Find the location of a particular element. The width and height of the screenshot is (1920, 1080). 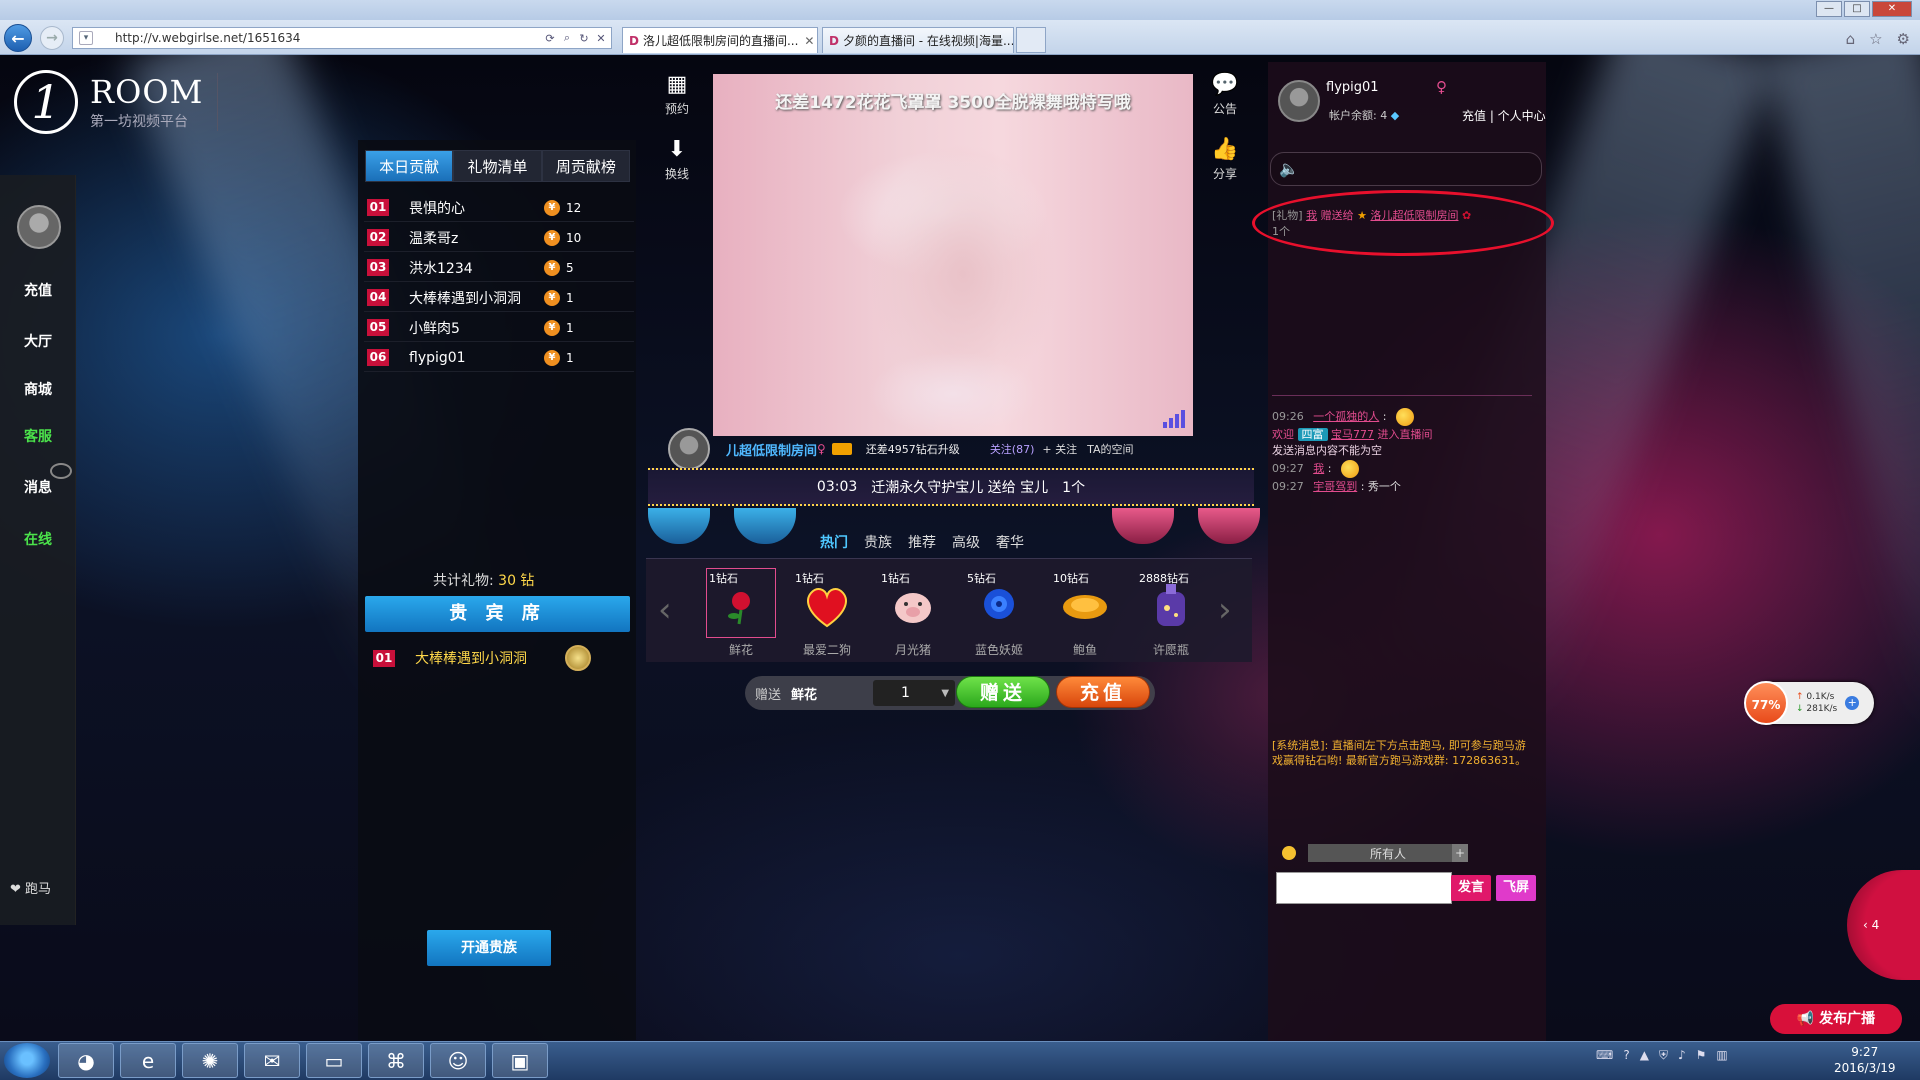

follow-button: + 关注 is located at coordinates (1059, 449).